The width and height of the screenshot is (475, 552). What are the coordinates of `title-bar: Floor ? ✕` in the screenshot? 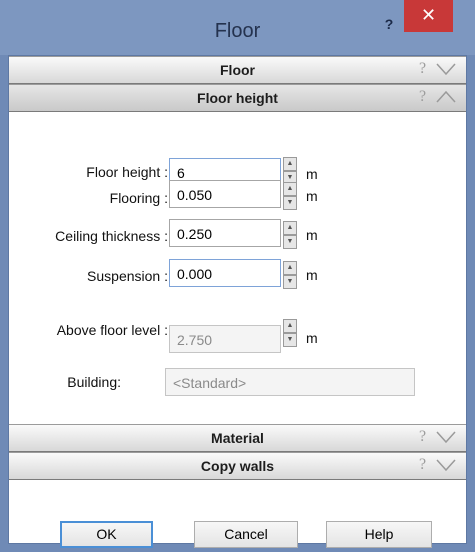 It's located at (237, 27).